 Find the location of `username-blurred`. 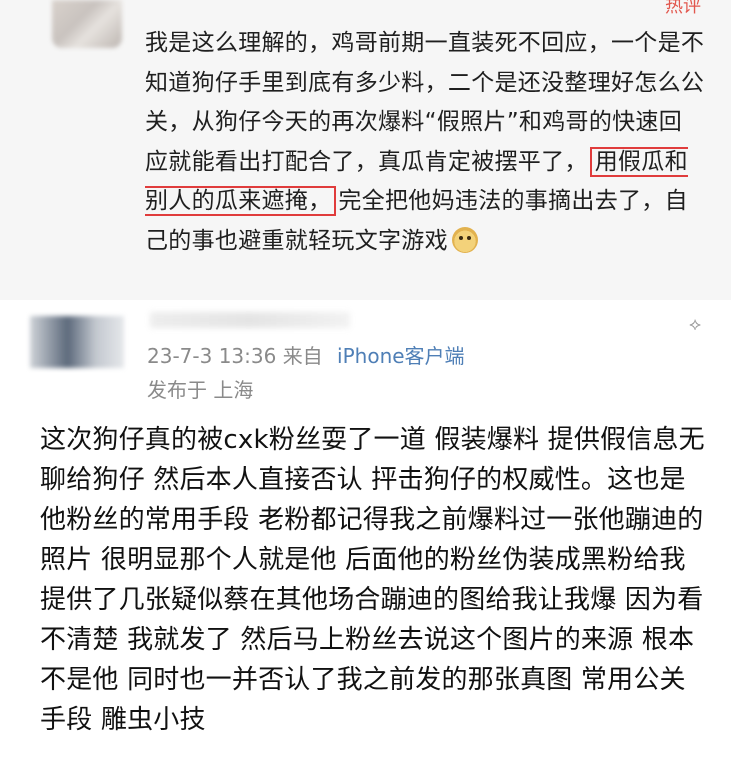

username-blurred is located at coordinates (250, 320).